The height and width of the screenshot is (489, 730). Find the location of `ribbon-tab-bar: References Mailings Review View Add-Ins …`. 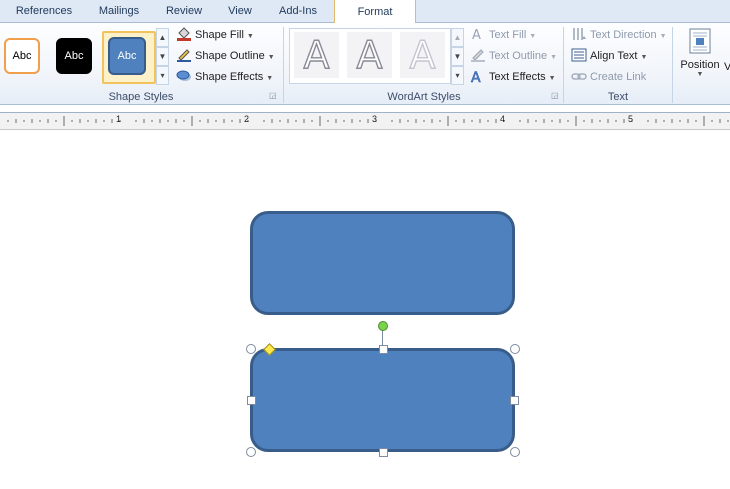

ribbon-tab-bar: References Mailings Review View Add-Ins … is located at coordinates (365, 12).